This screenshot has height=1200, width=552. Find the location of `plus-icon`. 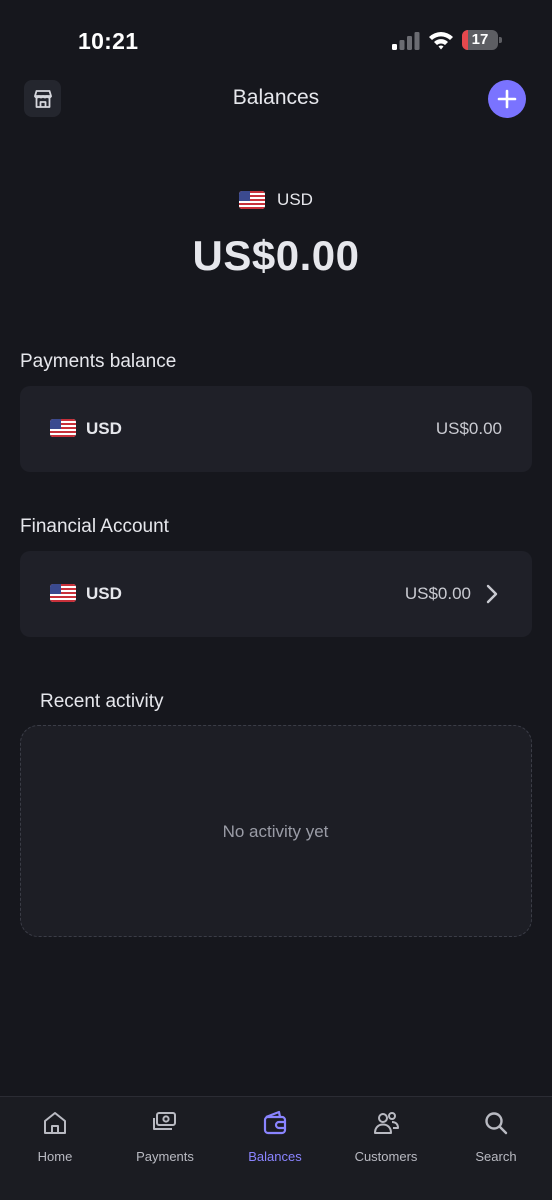

plus-icon is located at coordinates (507, 99).